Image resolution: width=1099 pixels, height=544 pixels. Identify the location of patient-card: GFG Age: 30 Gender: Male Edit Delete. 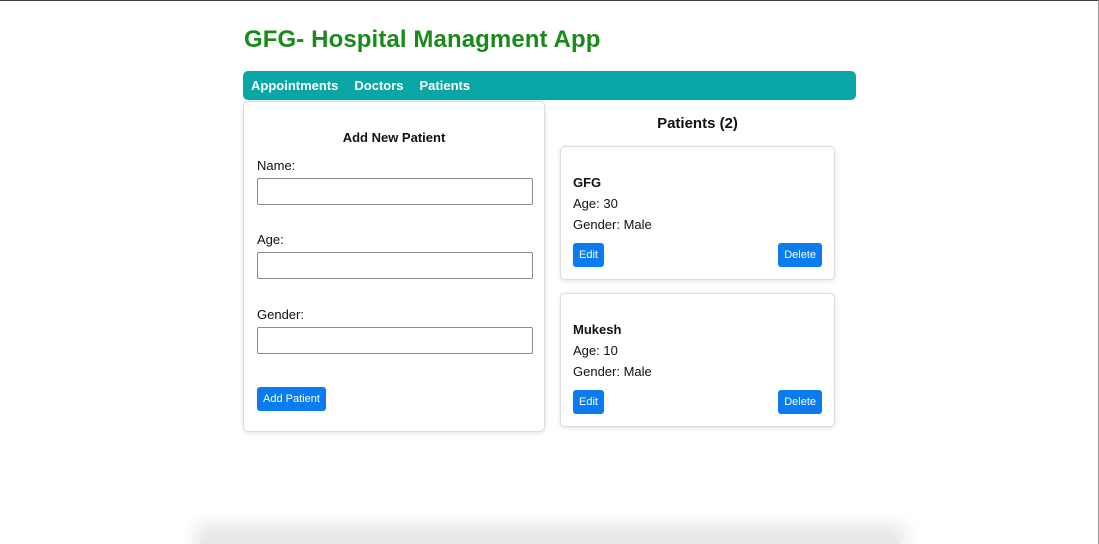
(697, 213).